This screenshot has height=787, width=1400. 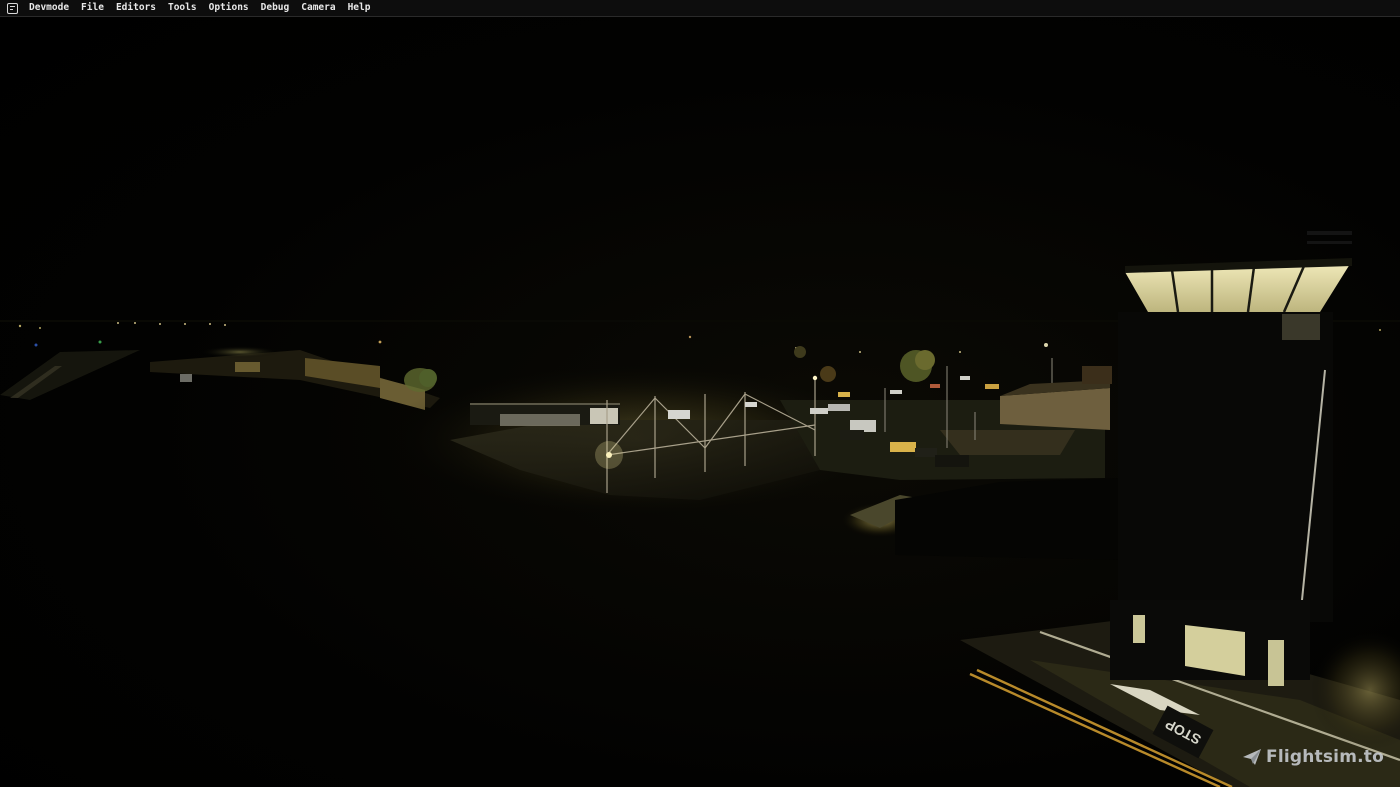 What do you see at coordinates (359, 8) in the screenshot?
I see `menu-help: Help` at bounding box center [359, 8].